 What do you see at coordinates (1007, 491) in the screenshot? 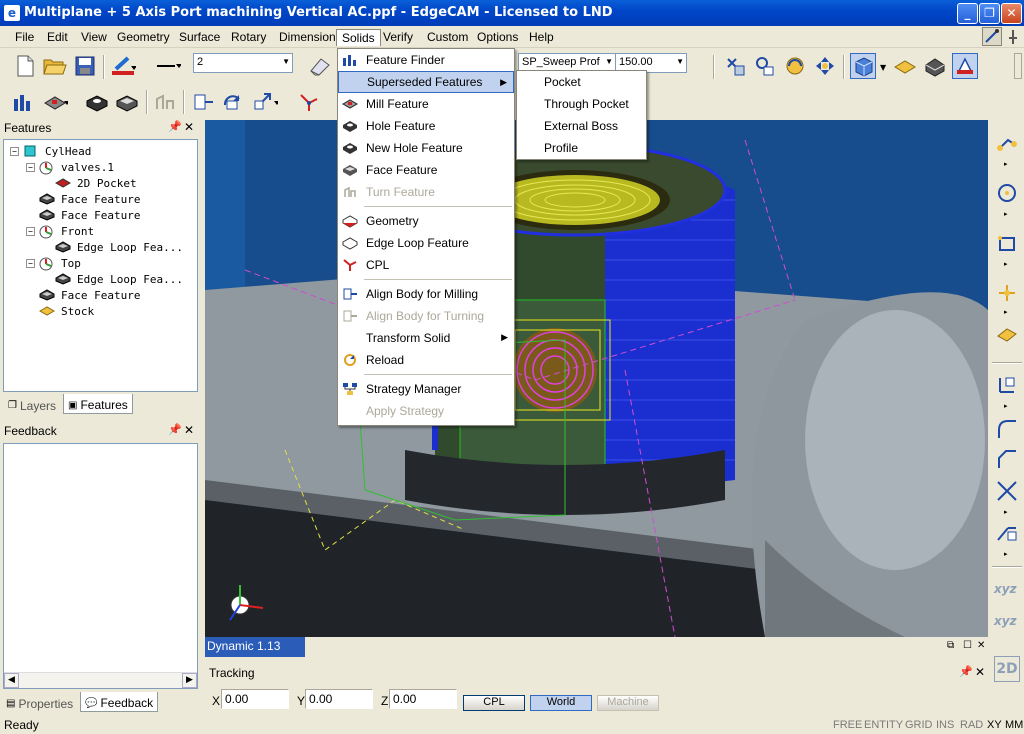
I see `trim-tool-icon` at bounding box center [1007, 491].